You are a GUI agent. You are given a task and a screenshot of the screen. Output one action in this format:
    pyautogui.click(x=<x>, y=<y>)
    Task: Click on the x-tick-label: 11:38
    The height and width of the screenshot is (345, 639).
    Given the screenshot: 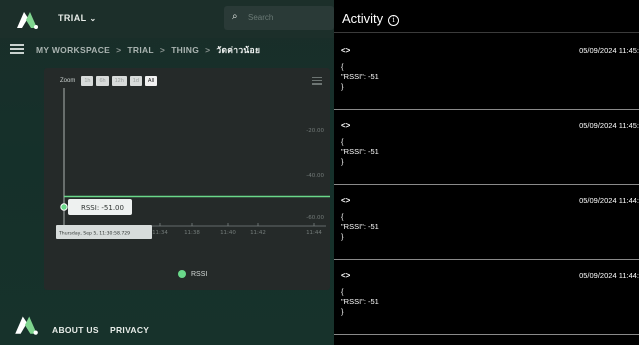 What is the action you would take?
    pyautogui.click(x=192, y=233)
    